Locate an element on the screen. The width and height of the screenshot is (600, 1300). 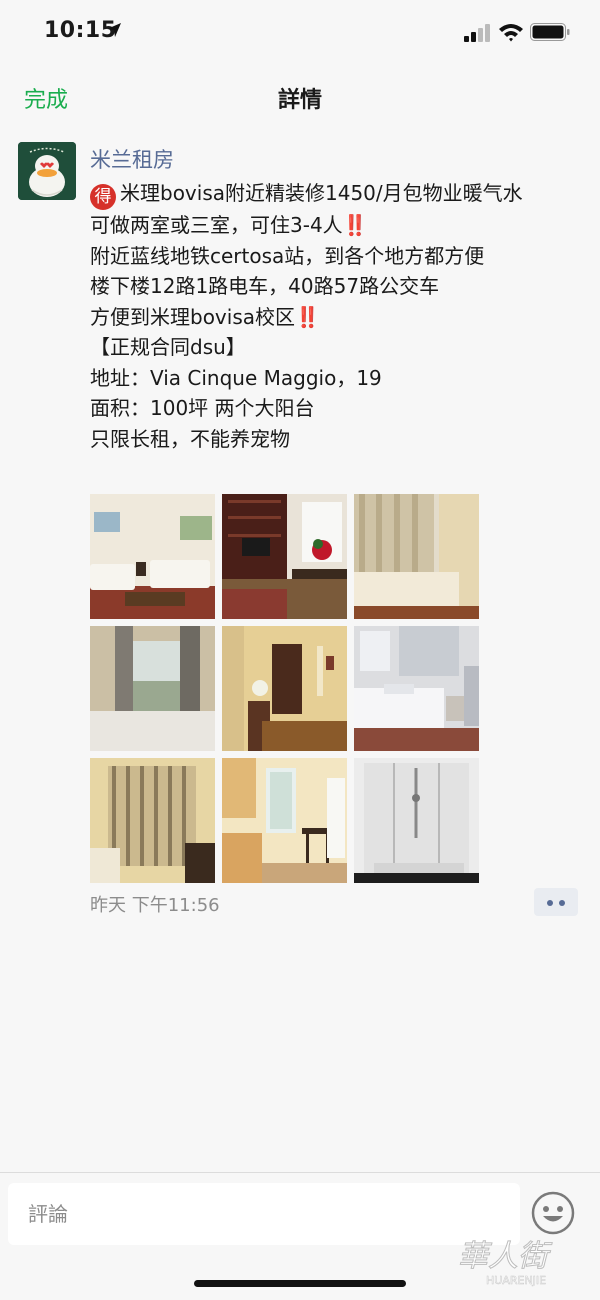
photo-bedroom-window is located at coordinates (152, 688).